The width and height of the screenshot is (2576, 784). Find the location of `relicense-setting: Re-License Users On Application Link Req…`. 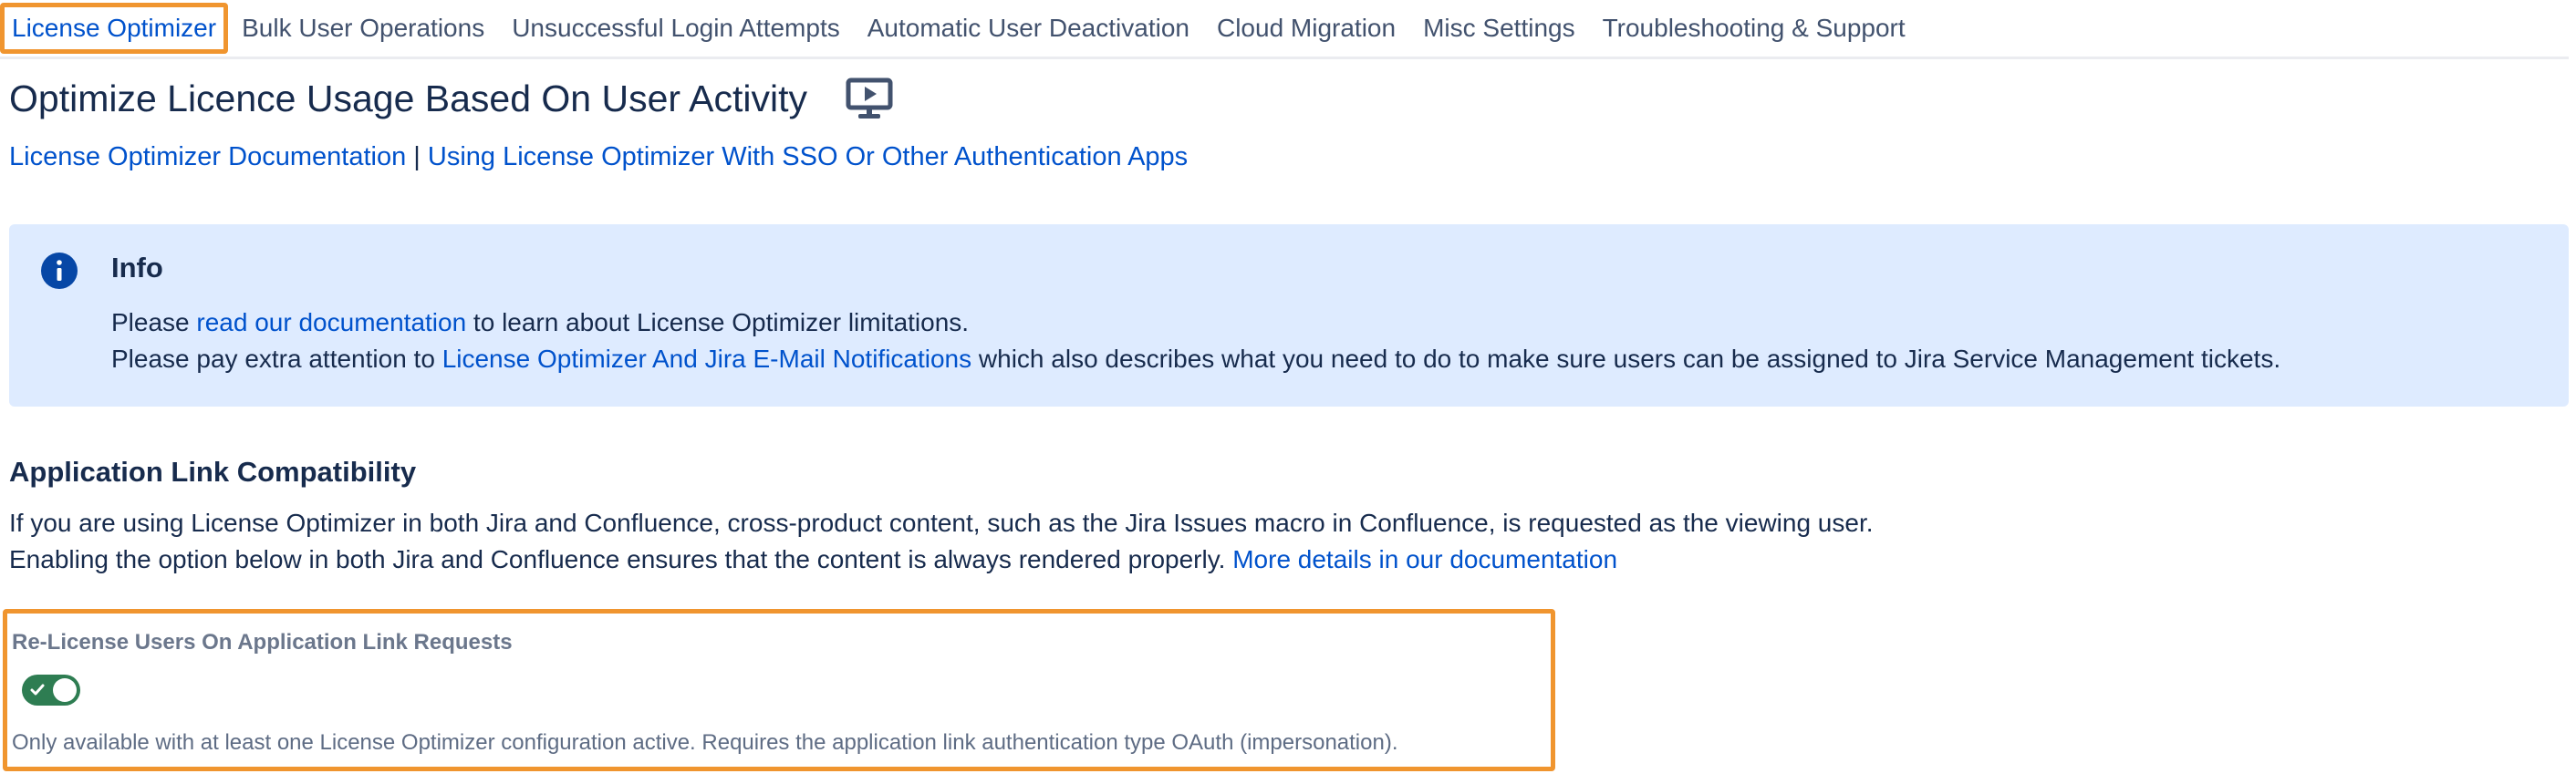

relicense-setting: Re-License Users On Application Link Req… is located at coordinates (779, 690).